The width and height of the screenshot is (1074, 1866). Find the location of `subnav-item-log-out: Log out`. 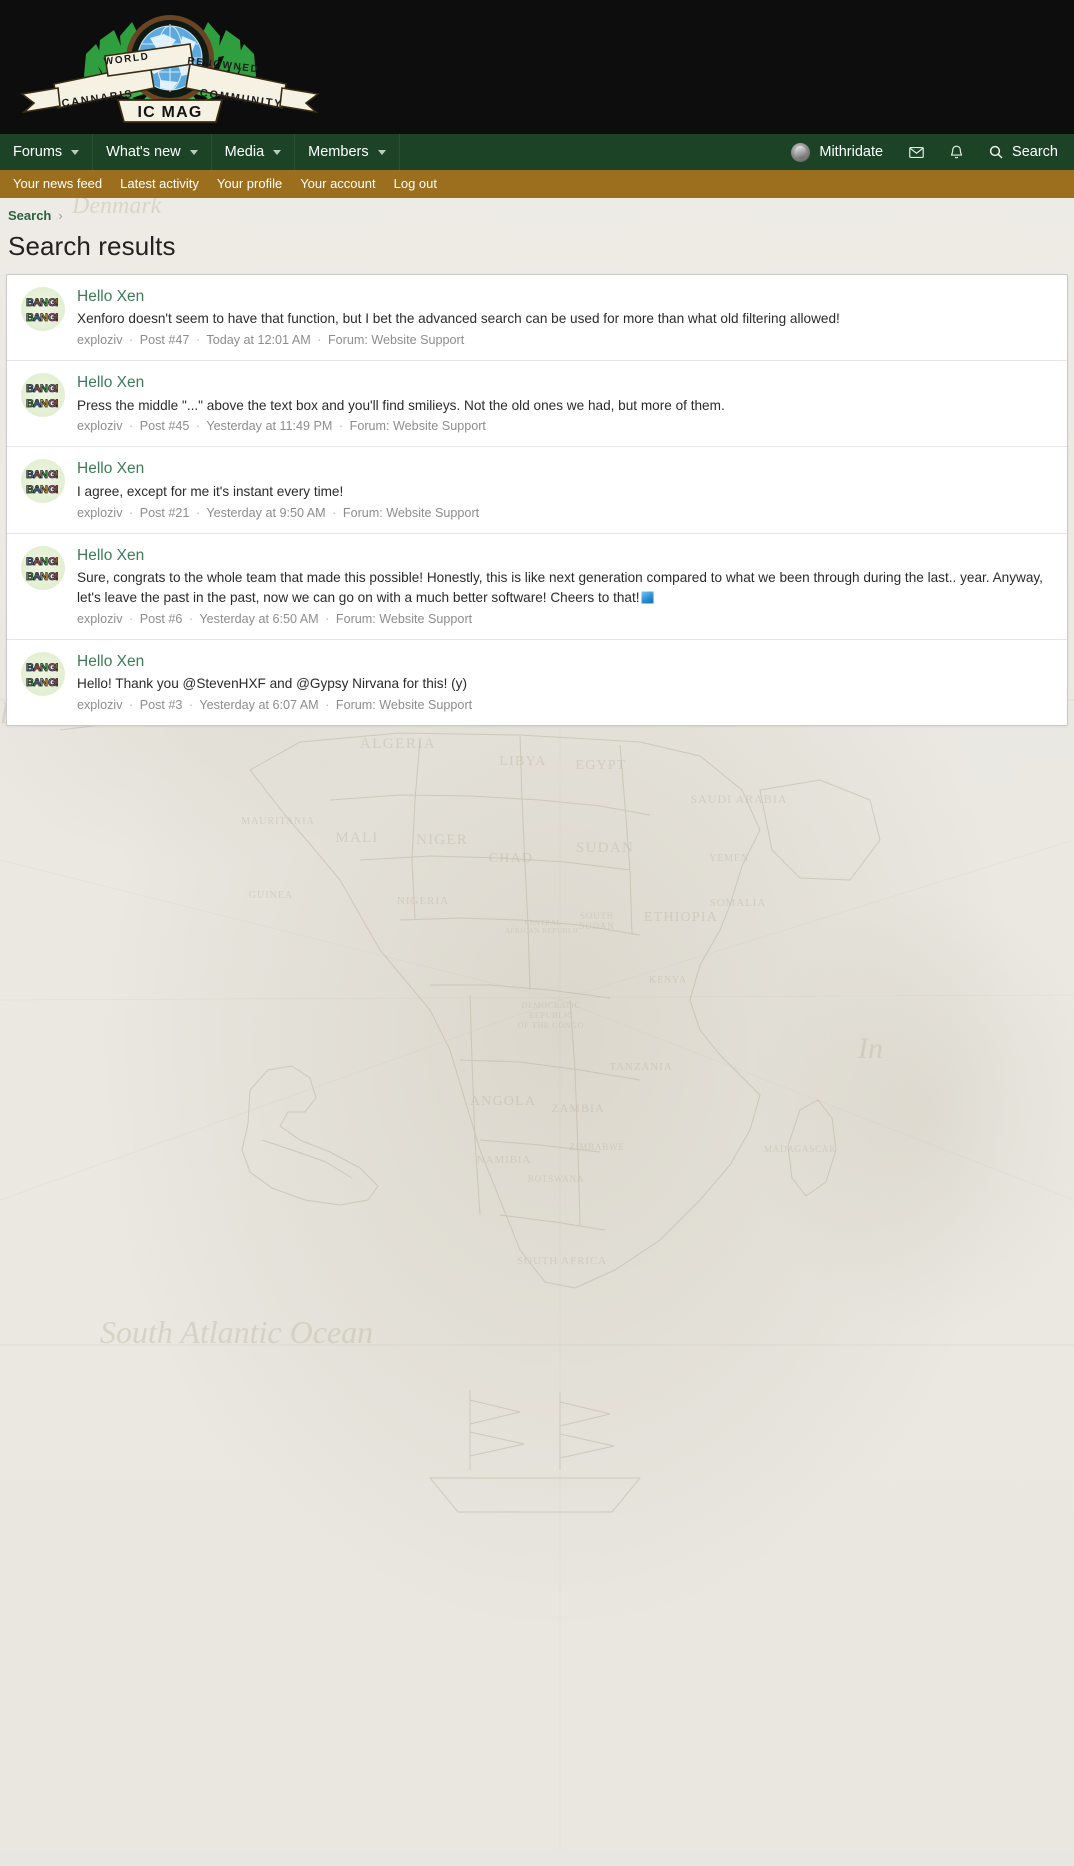

subnav-item-log-out: Log out is located at coordinates (415, 184).